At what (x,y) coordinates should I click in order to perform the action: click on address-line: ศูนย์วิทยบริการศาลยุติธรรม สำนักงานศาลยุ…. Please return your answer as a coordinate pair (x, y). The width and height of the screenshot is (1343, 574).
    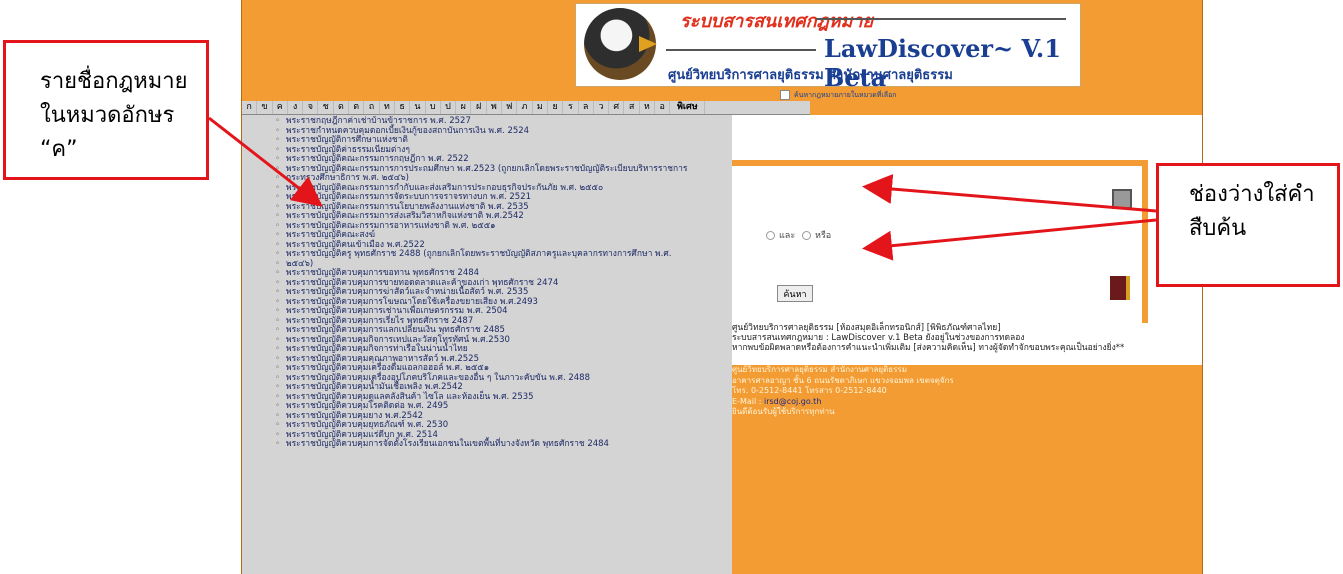
    Looking at the image, I should click on (820, 369).